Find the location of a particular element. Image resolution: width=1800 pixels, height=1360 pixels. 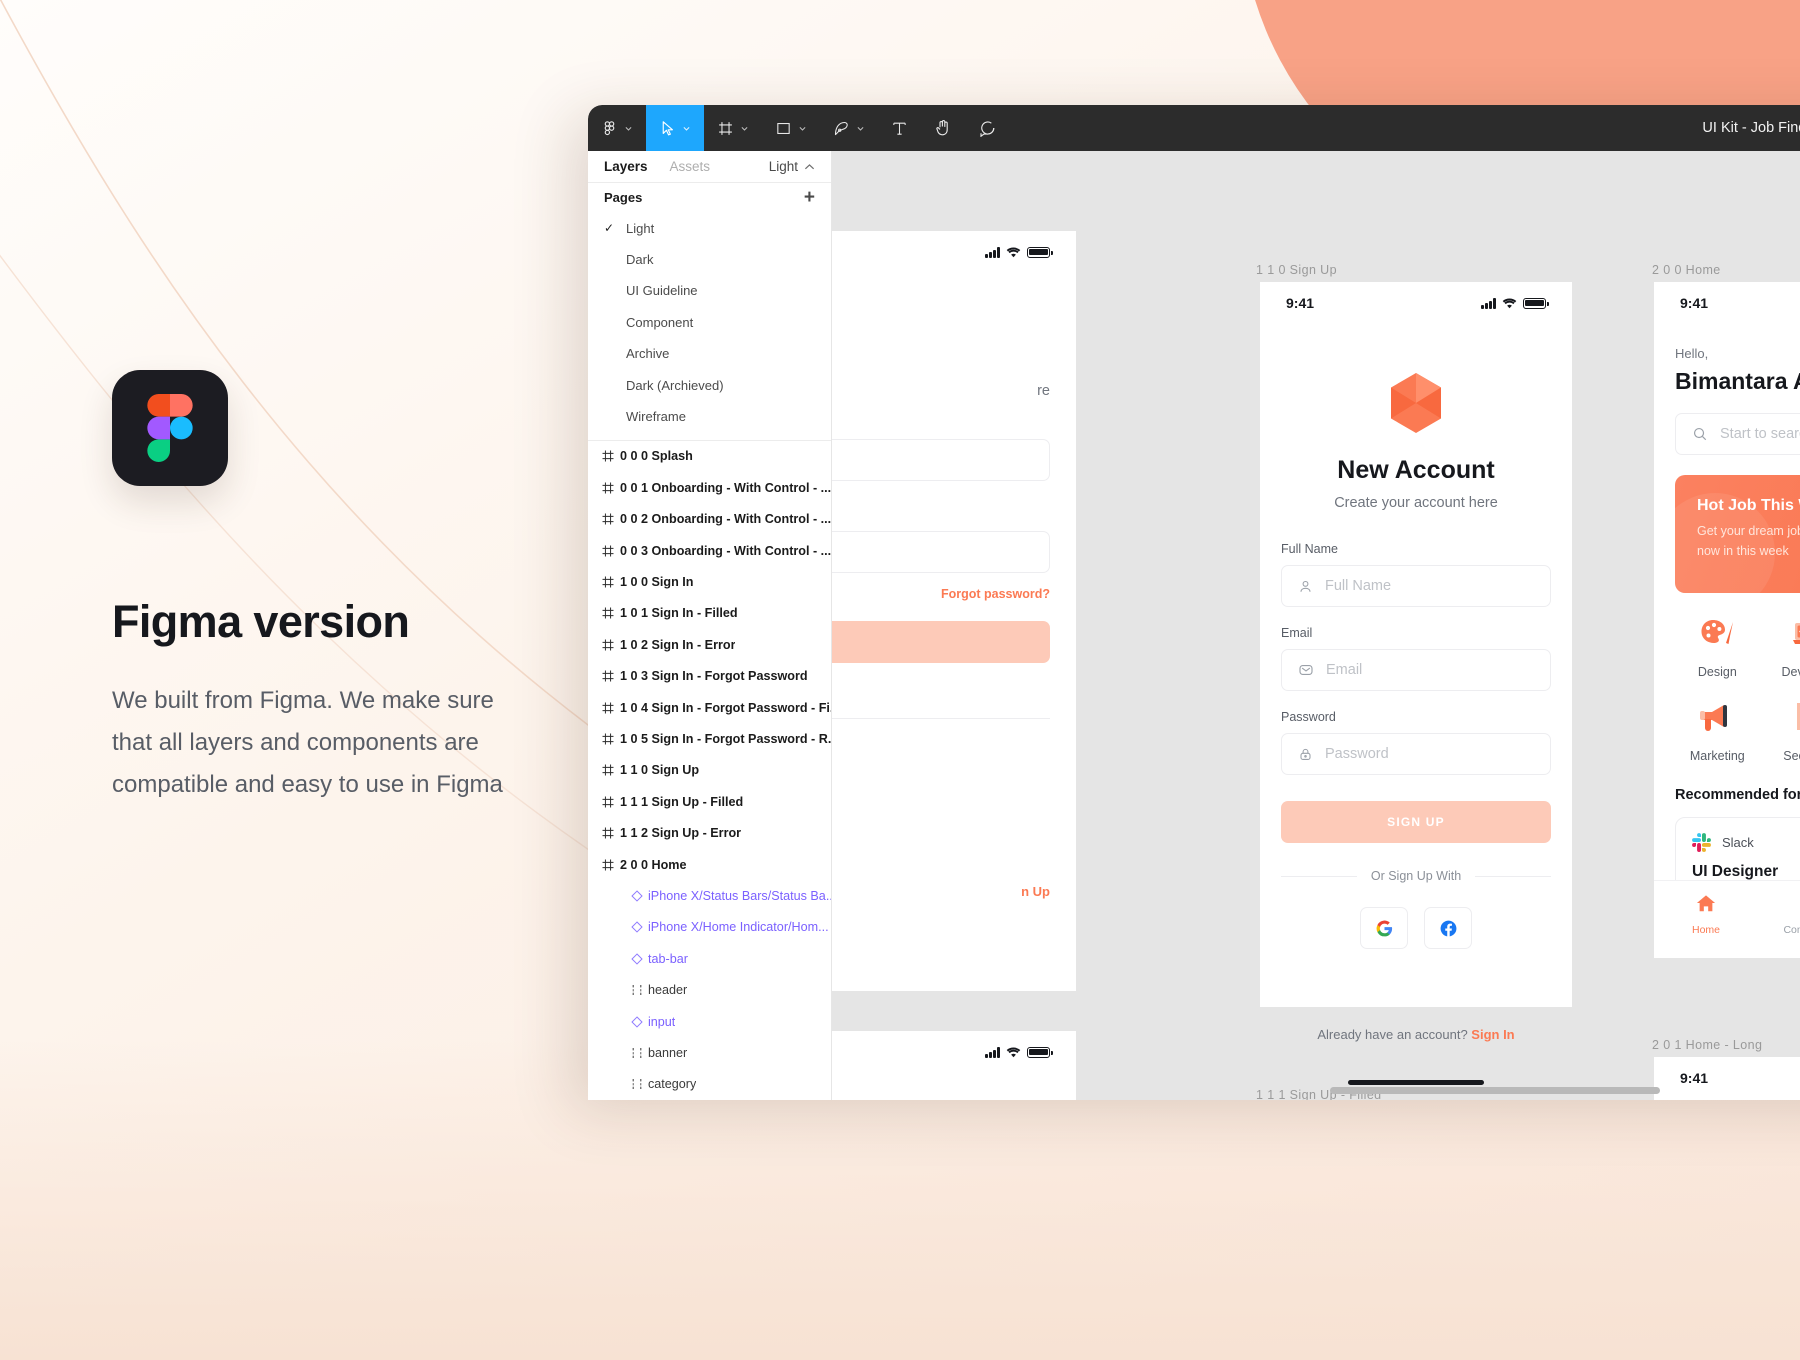

page-label: Dark (Archieved) is located at coordinates (675, 385).